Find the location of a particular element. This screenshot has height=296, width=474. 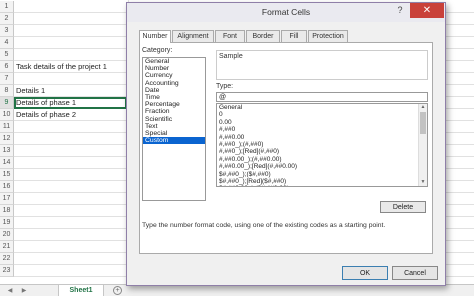

category-item: Custom is located at coordinates (174, 141).